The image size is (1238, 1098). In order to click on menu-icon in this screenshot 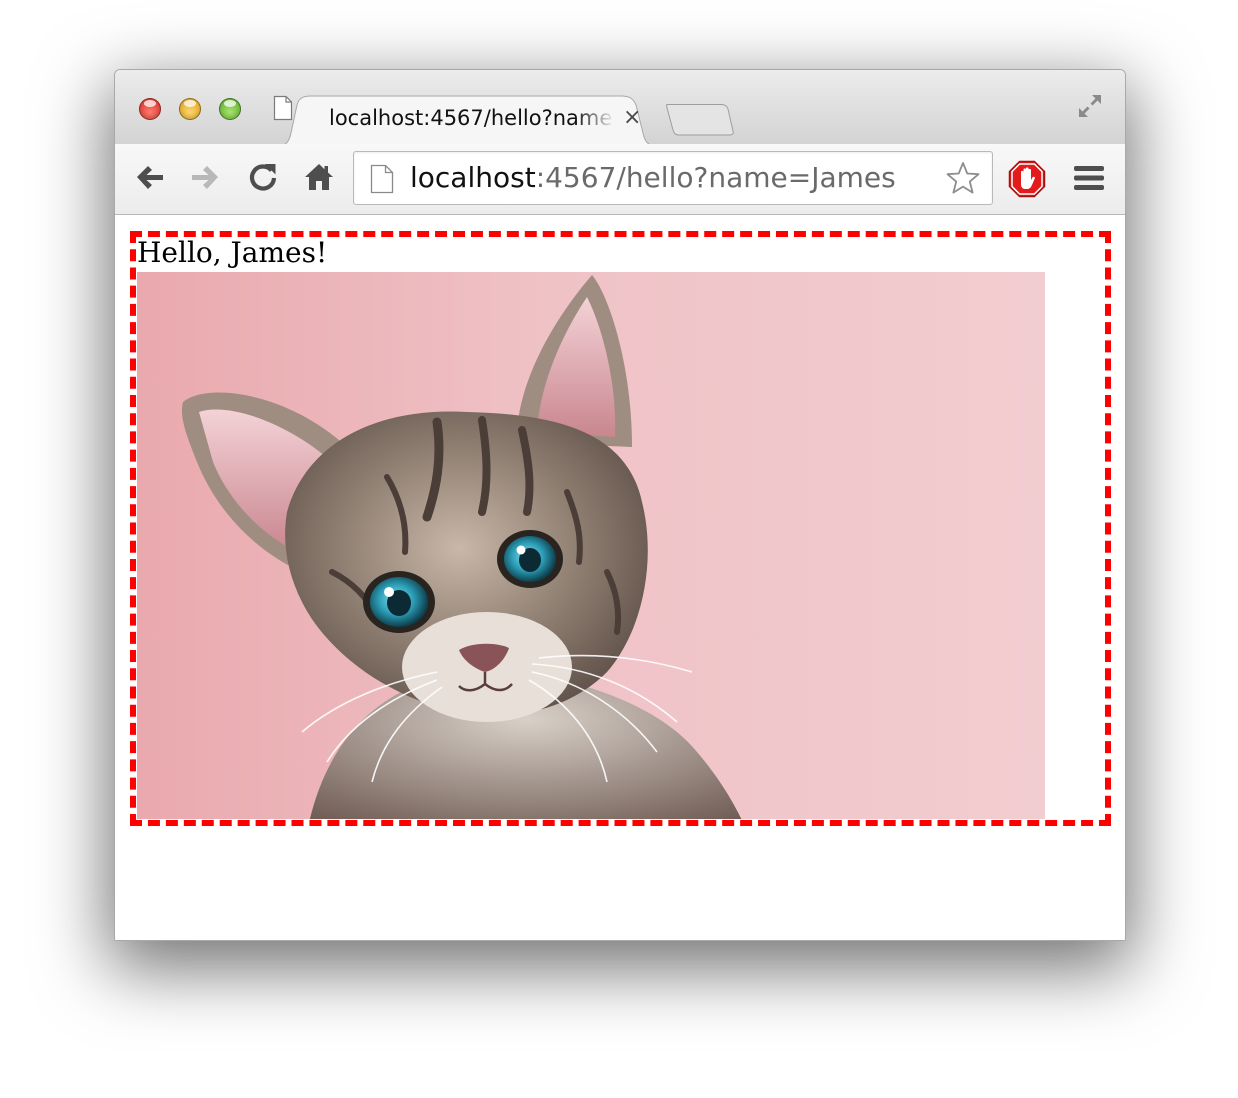, I will do `click(1089, 178)`.